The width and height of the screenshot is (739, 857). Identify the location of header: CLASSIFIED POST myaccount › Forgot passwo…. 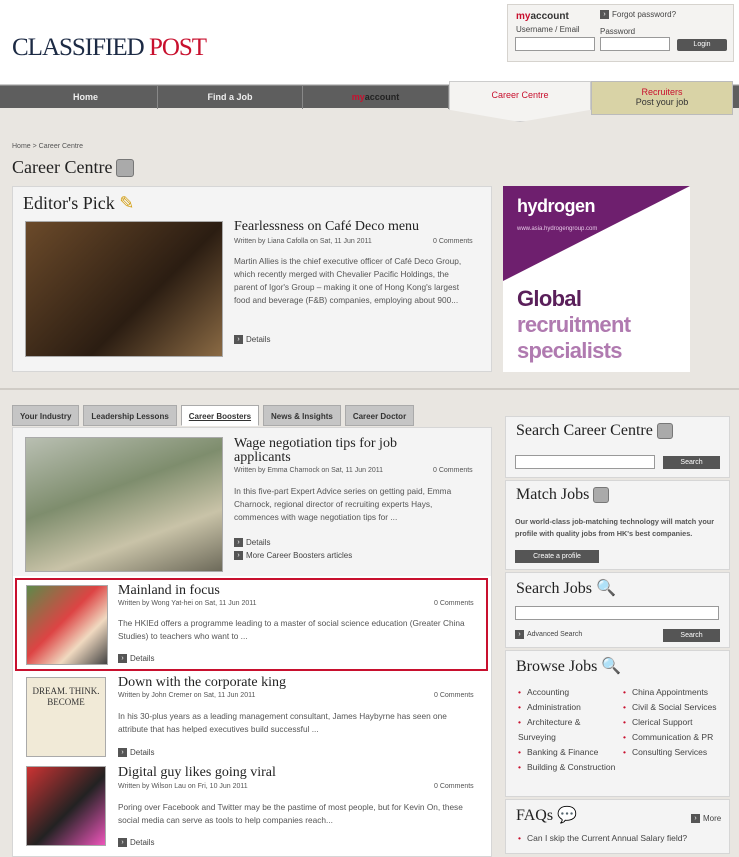
(369, 42).